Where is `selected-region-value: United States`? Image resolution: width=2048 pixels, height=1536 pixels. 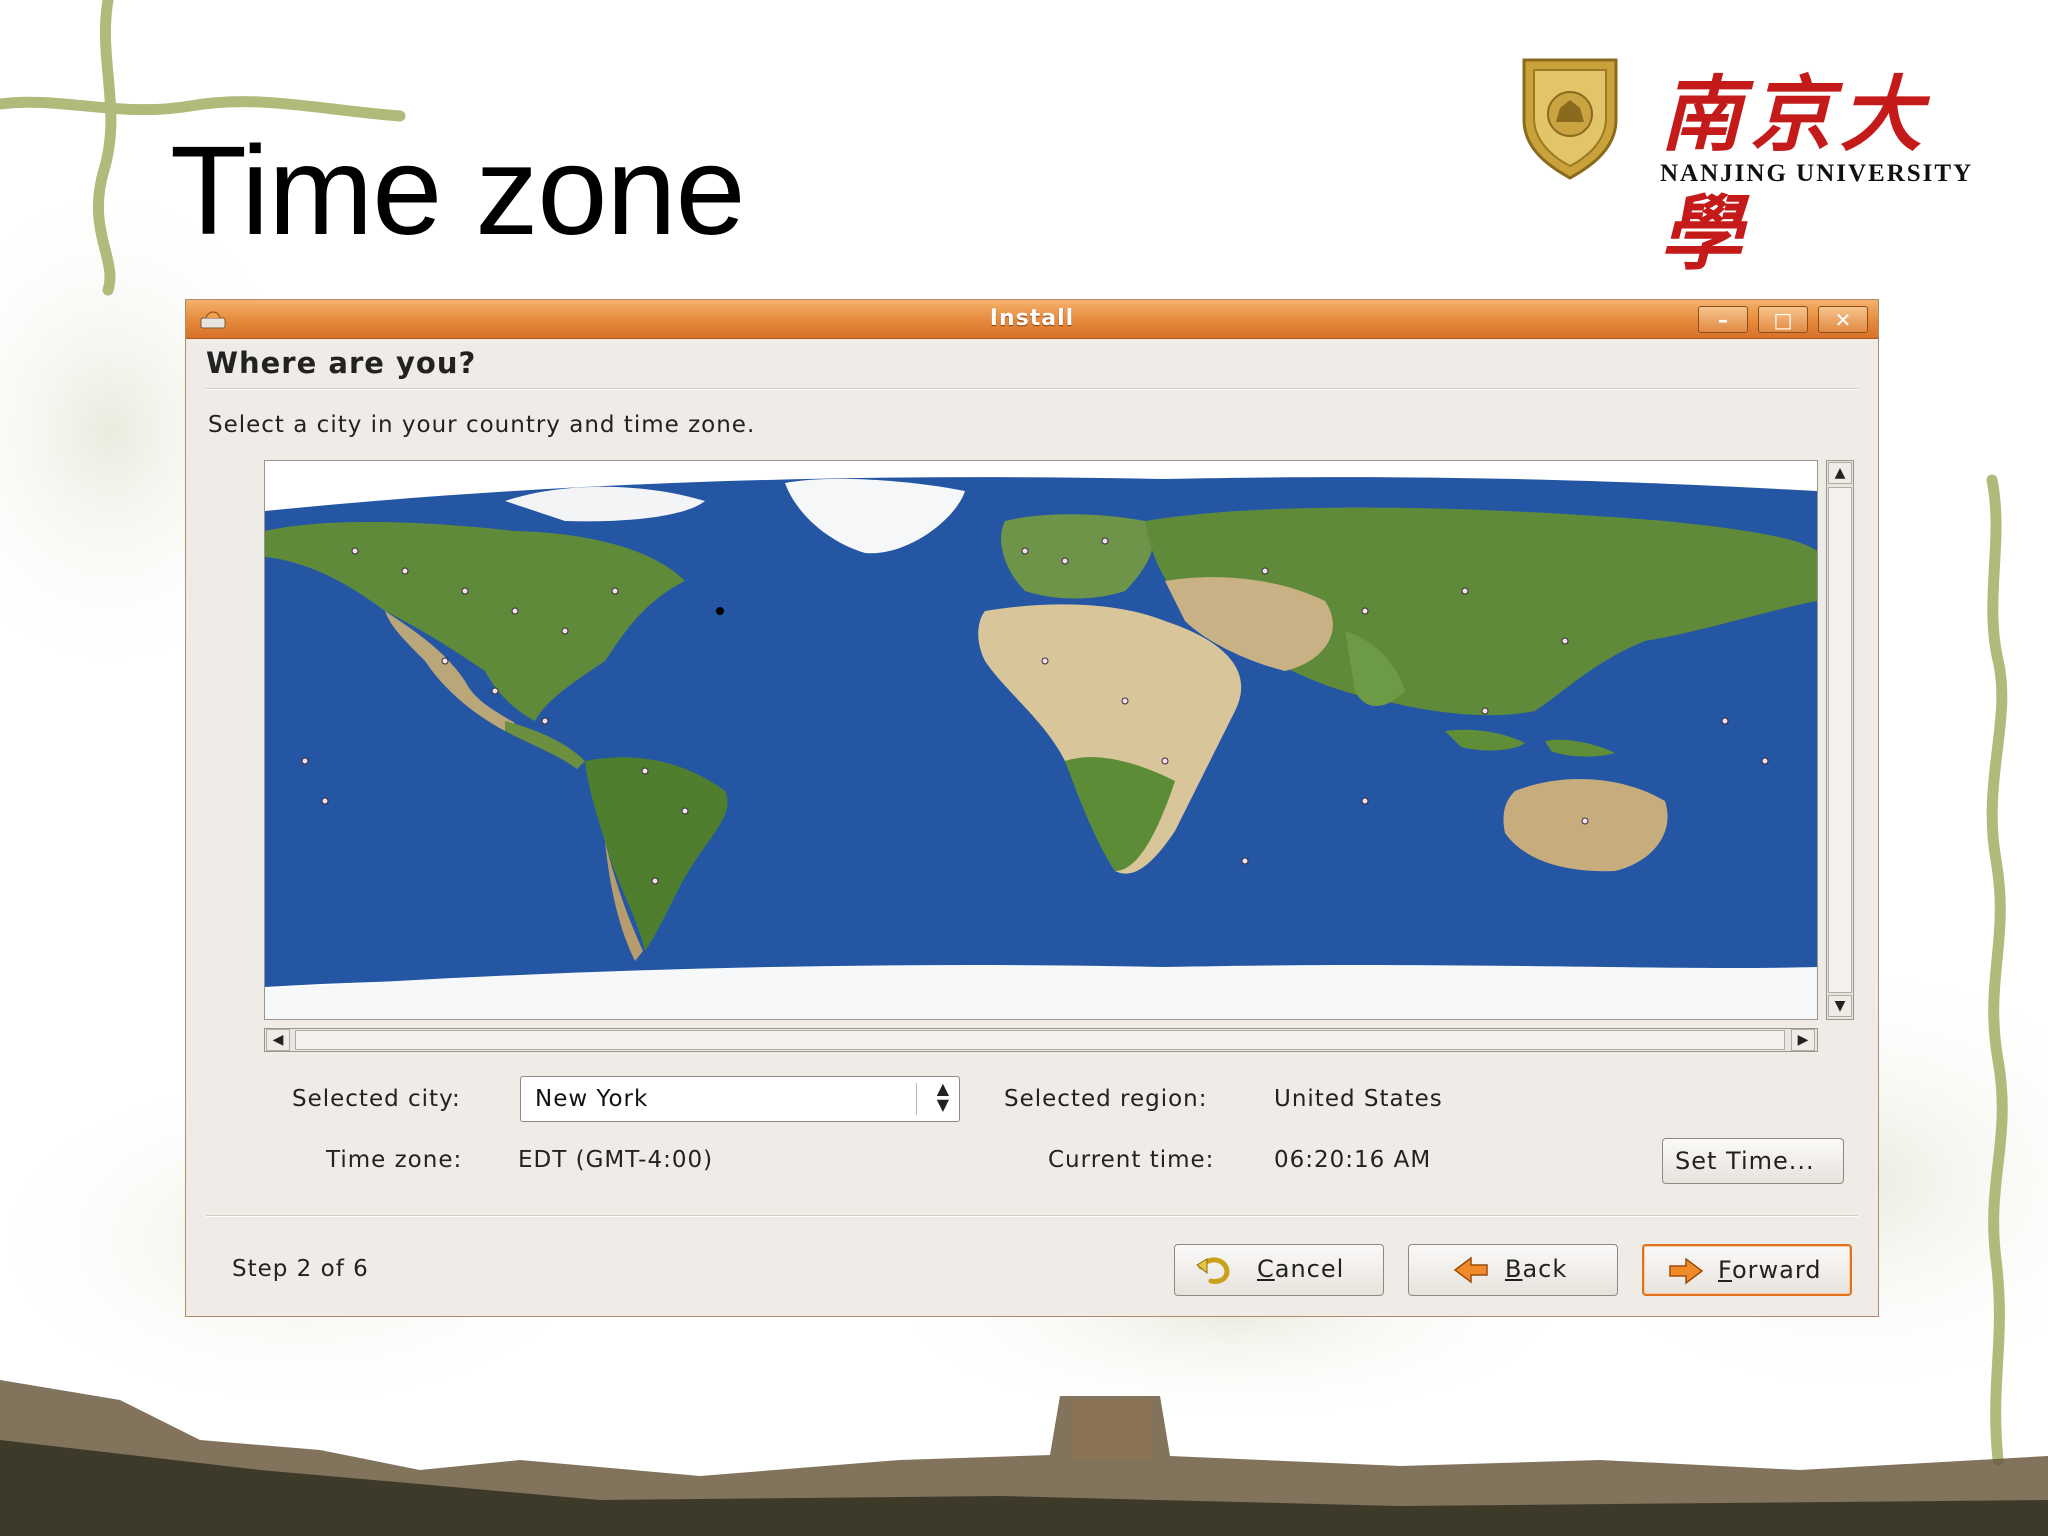 selected-region-value: United States is located at coordinates (1358, 1099).